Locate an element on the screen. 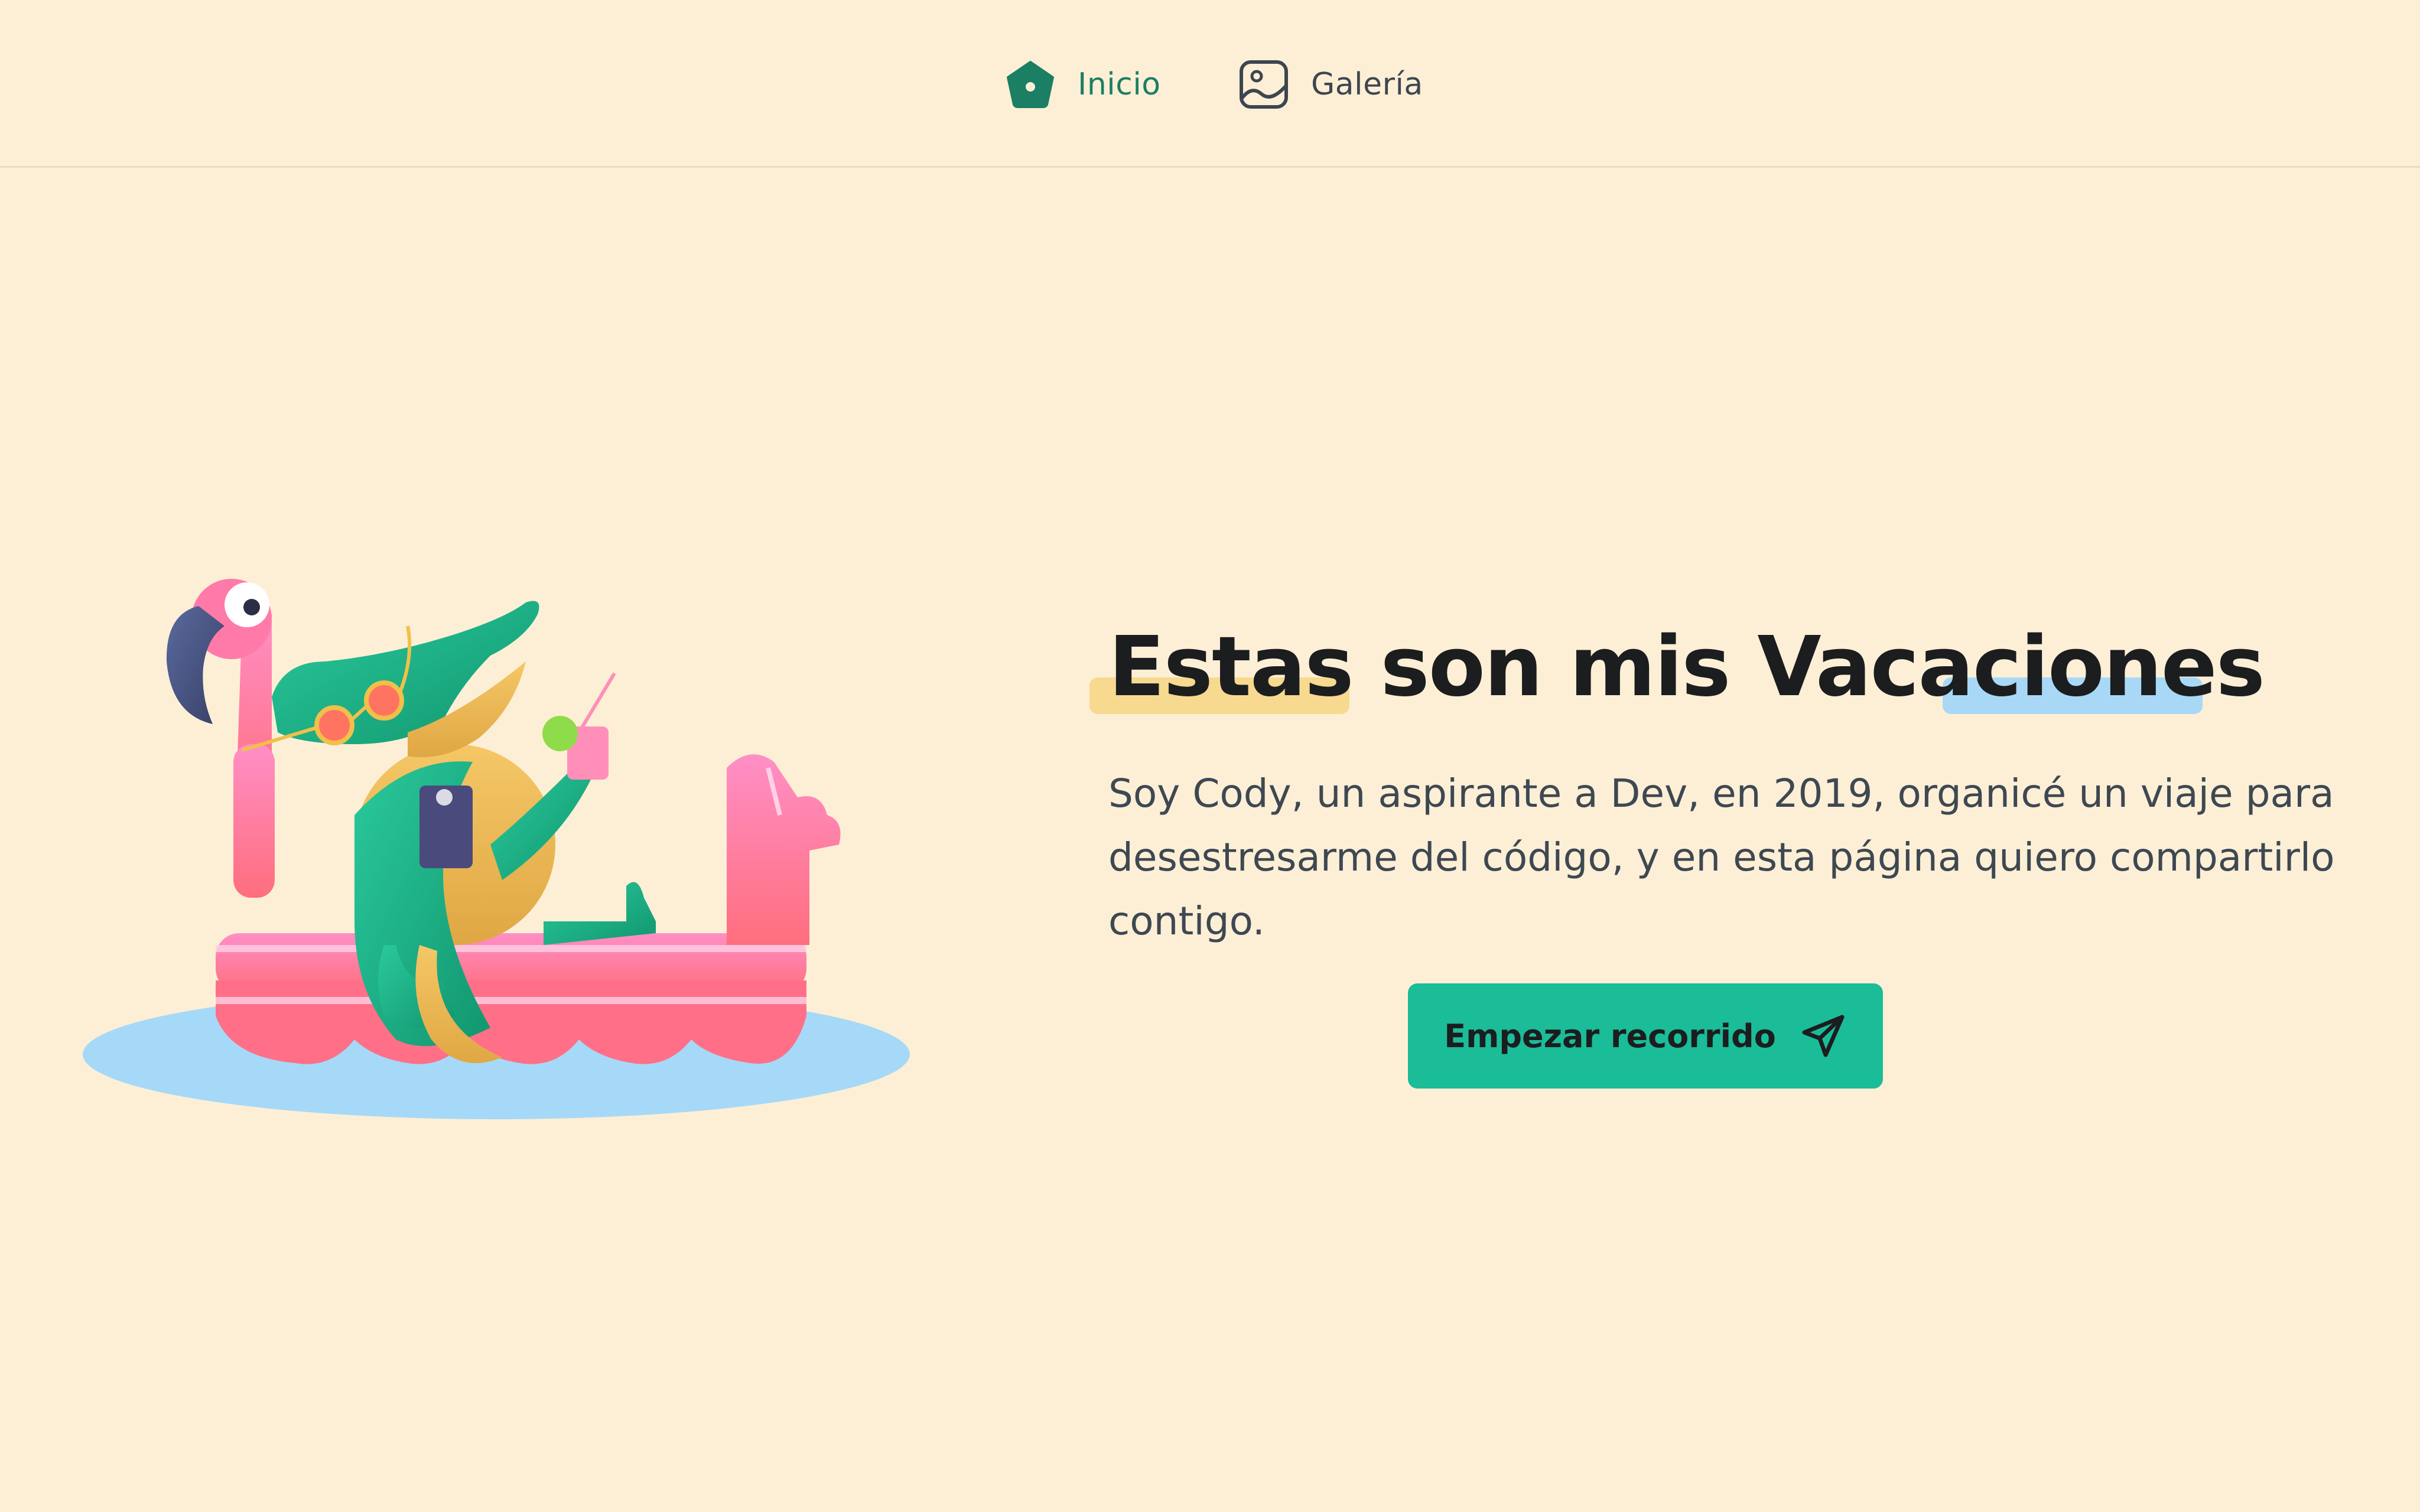  start-tour-button: Empezar recorrido is located at coordinates (1645, 1036).